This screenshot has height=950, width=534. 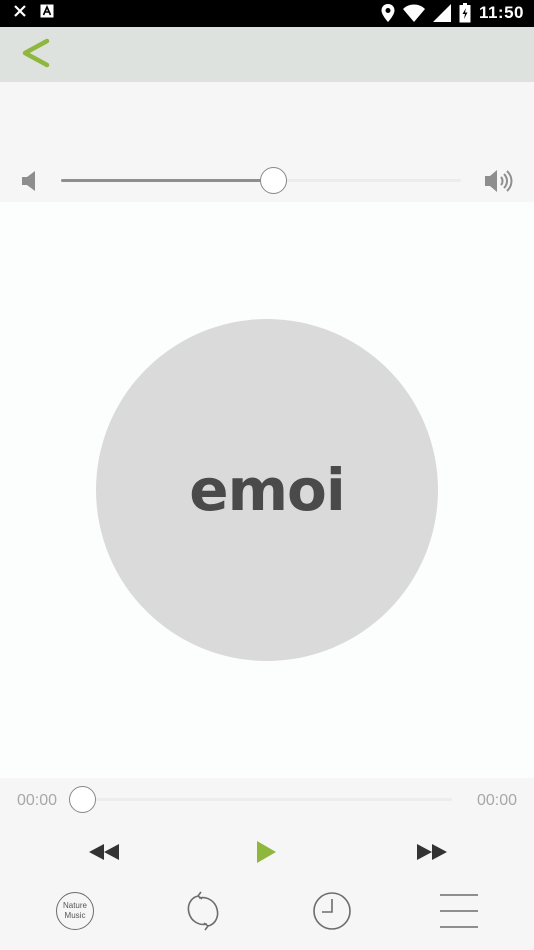 What do you see at coordinates (75, 915) in the screenshot?
I see `music-label: Music` at bounding box center [75, 915].